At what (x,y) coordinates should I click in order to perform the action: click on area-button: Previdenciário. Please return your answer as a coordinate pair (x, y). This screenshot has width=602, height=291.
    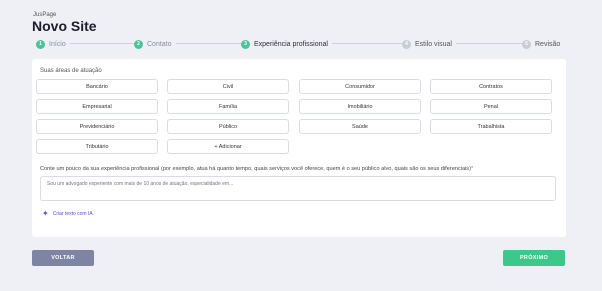
    Looking at the image, I should click on (97, 126).